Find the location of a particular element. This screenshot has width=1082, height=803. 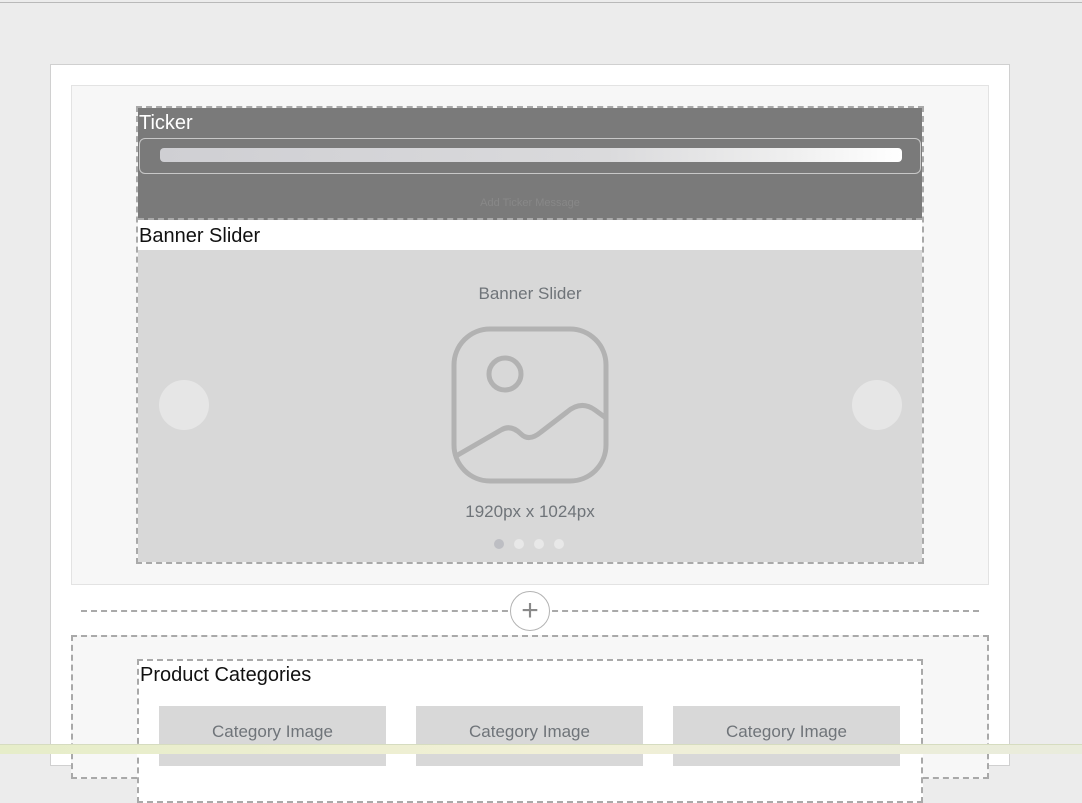

add-section-button: + is located at coordinates (530, 611).